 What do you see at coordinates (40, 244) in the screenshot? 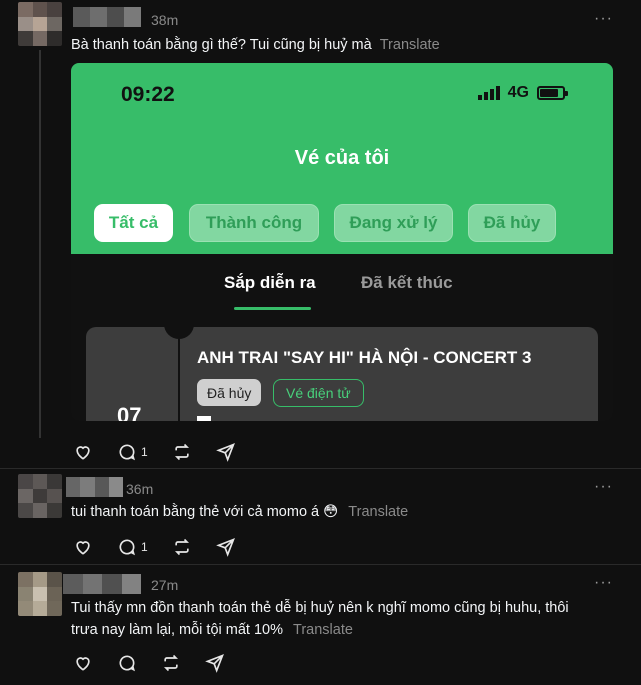
I see `thread-line` at bounding box center [40, 244].